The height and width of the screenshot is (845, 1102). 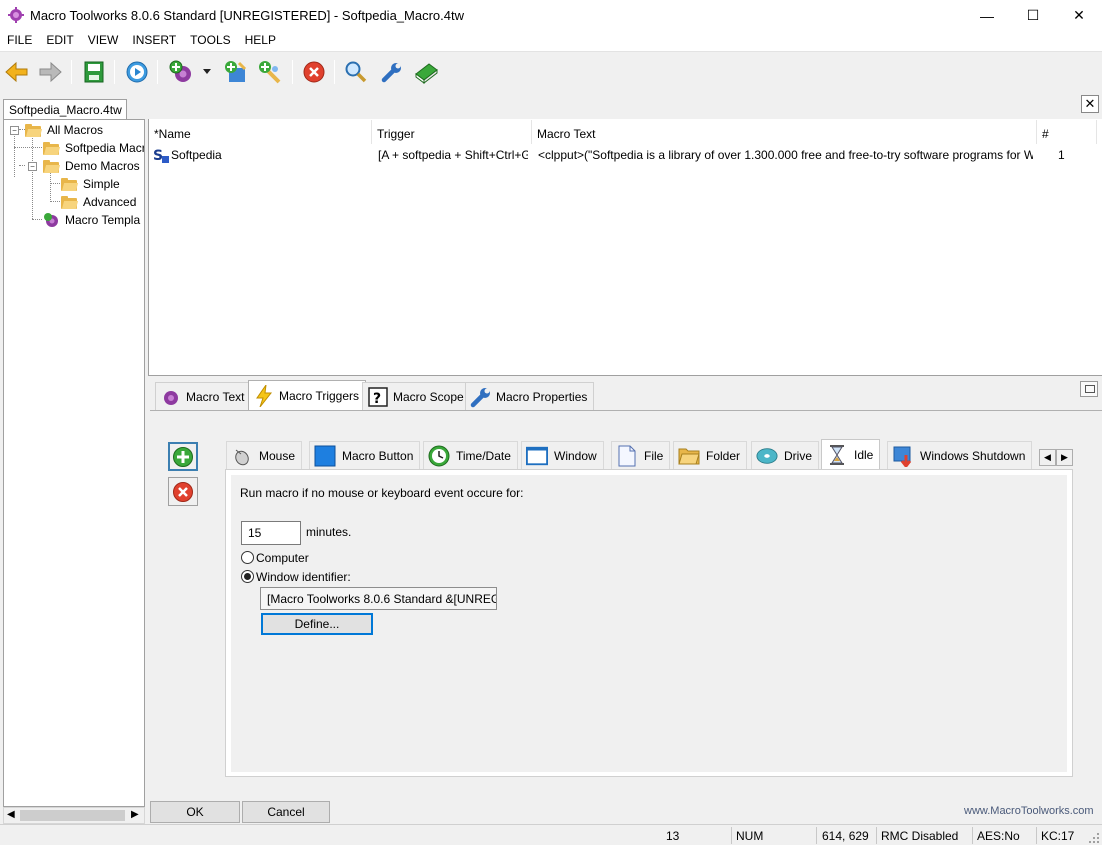 What do you see at coordinates (171, 397) in the screenshot?
I see `macro-text-icon` at bounding box center [171, 397].